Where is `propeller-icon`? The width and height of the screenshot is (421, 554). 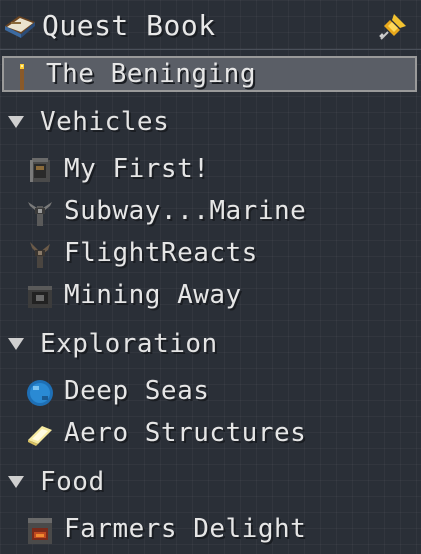 propeller-icon is located at coordinates (40, 214).